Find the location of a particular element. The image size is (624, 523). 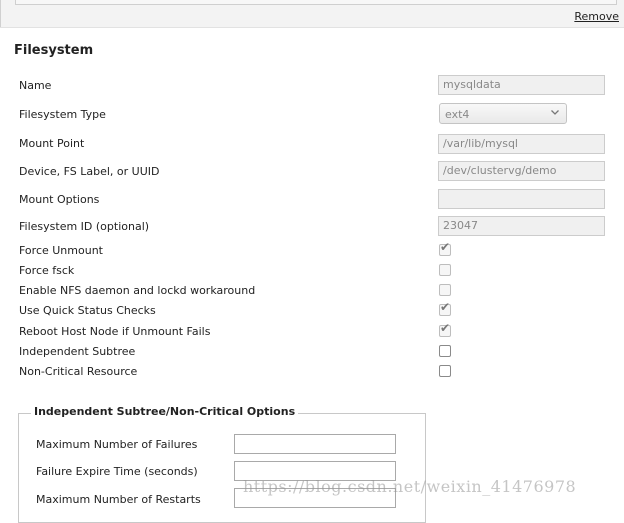

panel-border is located at coordinates (0, 13).